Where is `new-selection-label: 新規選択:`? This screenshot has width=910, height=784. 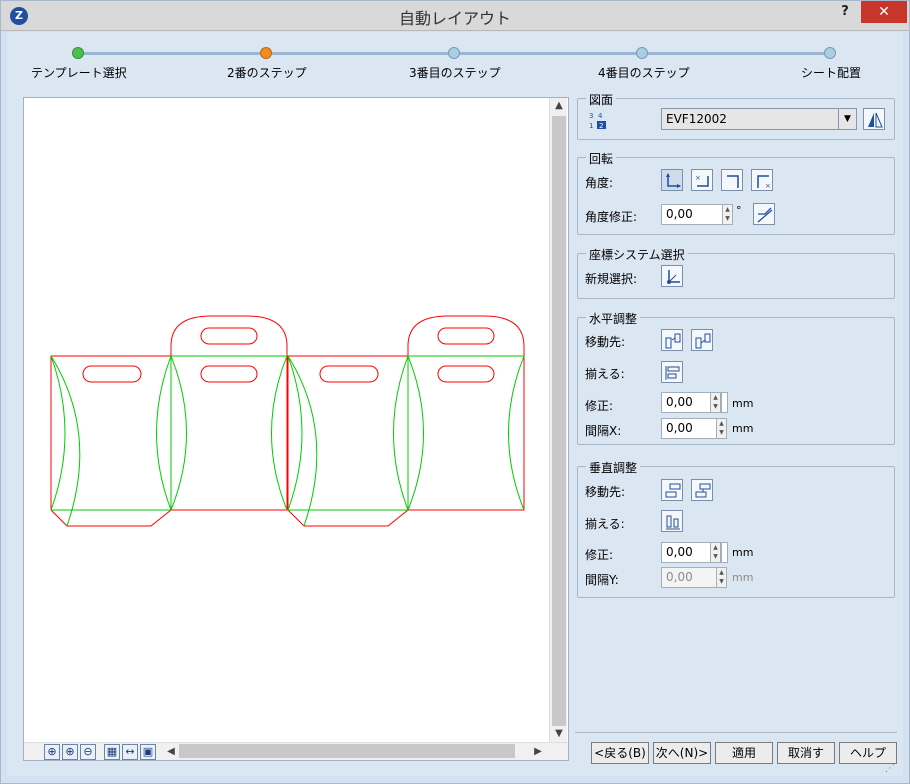 new-selection-label: 新規選択: is located at coordinates (611, 279).